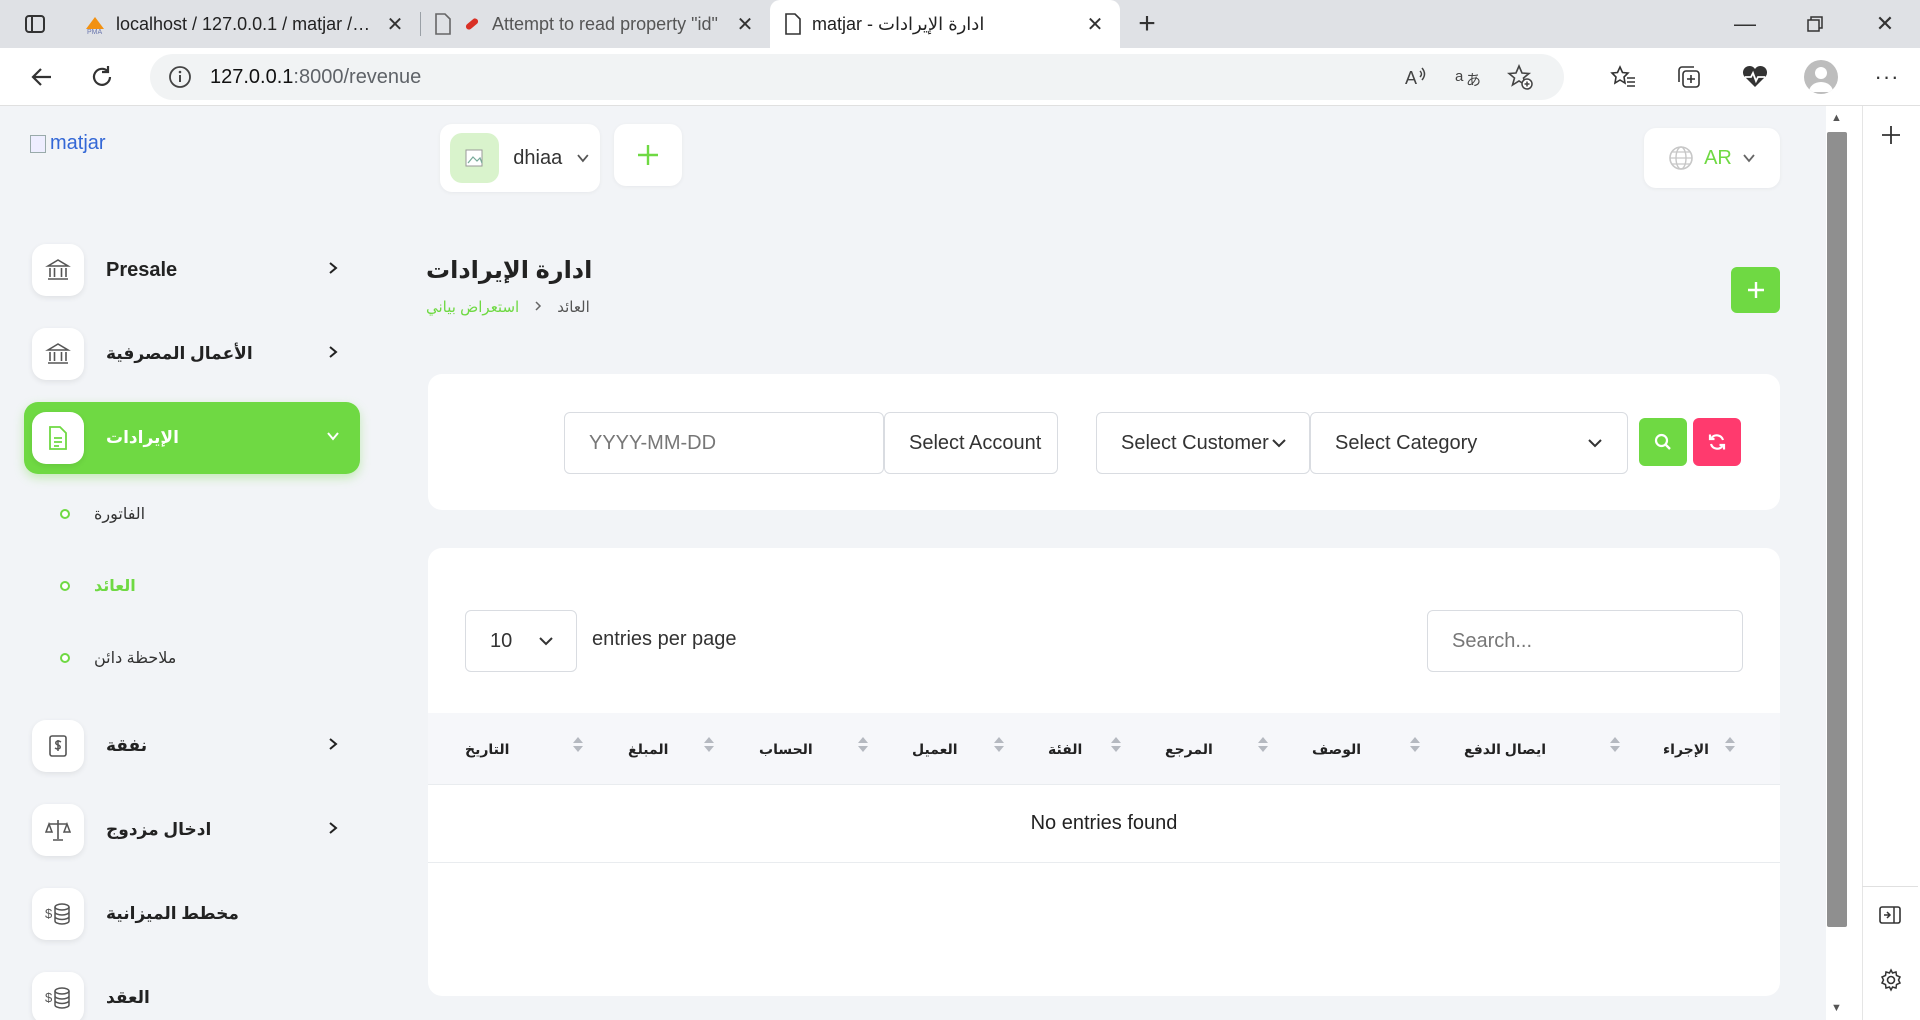 The width and height of the screenshot is (1920, 1020). Describe the element at coordinates (102, 77) in the screenshot. I see `reload-icon` at that location.